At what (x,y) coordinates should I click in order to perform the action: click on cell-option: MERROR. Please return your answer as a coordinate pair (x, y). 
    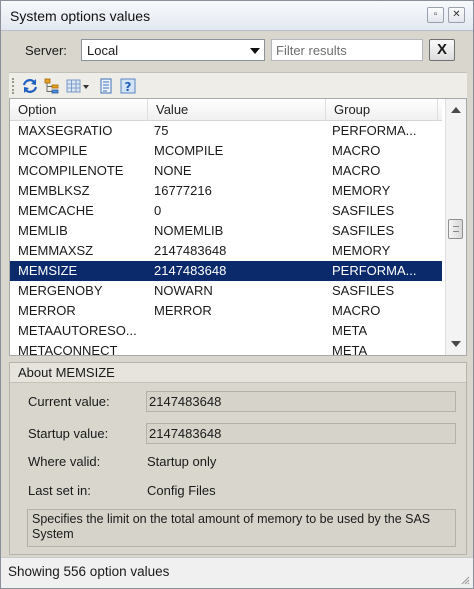
    Looking at the image, I should click on (47, 310).